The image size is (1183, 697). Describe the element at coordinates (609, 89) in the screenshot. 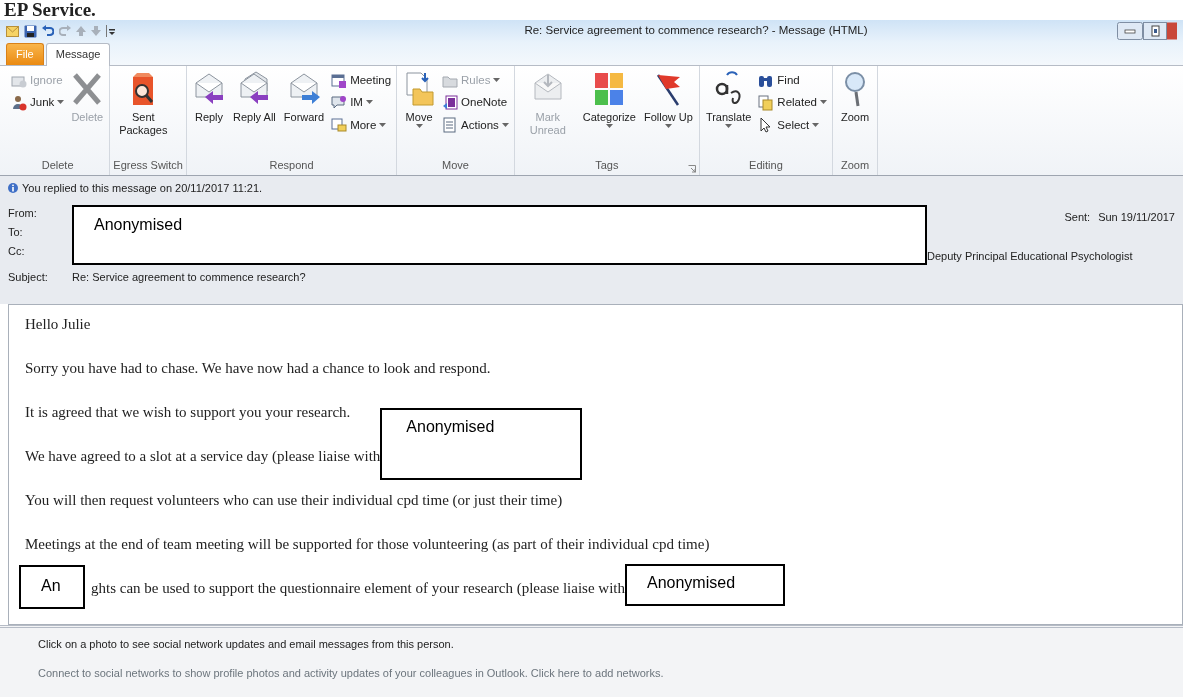

I see `color-grid-icon` at that location.